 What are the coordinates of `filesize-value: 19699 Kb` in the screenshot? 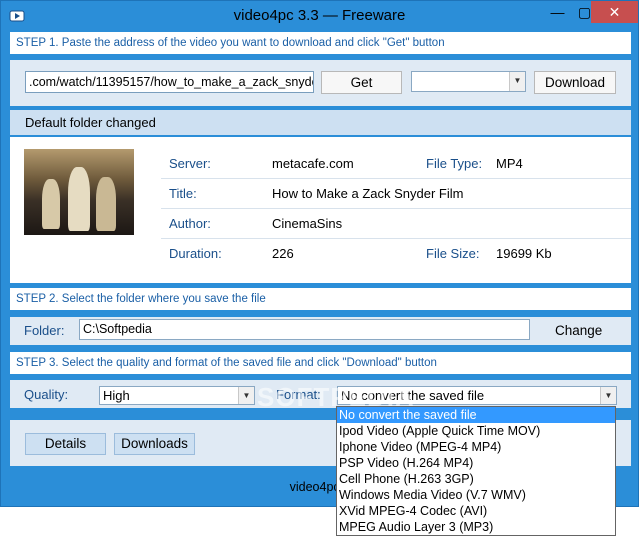 It's located at (524, 253).